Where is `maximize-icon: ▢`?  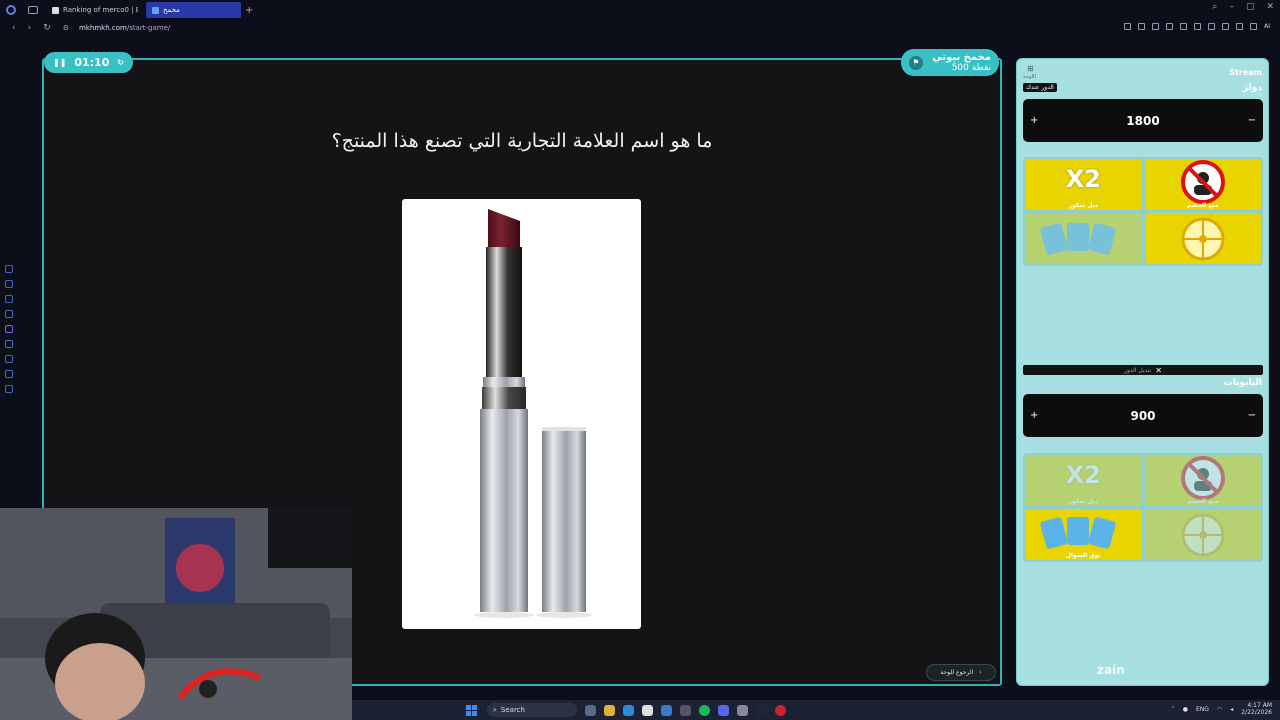 maximize-icon: ▢ is located at coordinates (1250, 7).